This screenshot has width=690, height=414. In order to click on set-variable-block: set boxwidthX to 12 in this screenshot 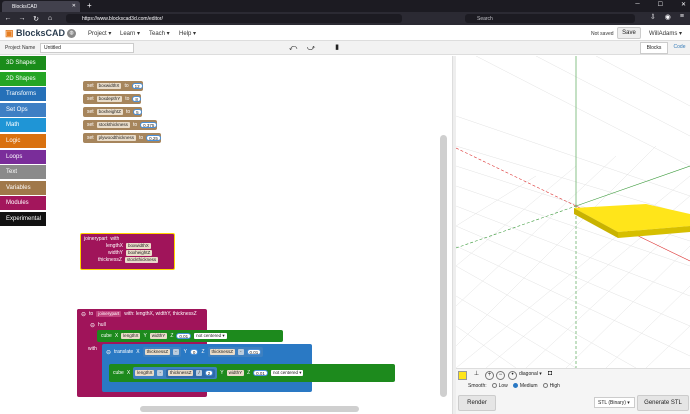, I will do `click(113, 86)`.